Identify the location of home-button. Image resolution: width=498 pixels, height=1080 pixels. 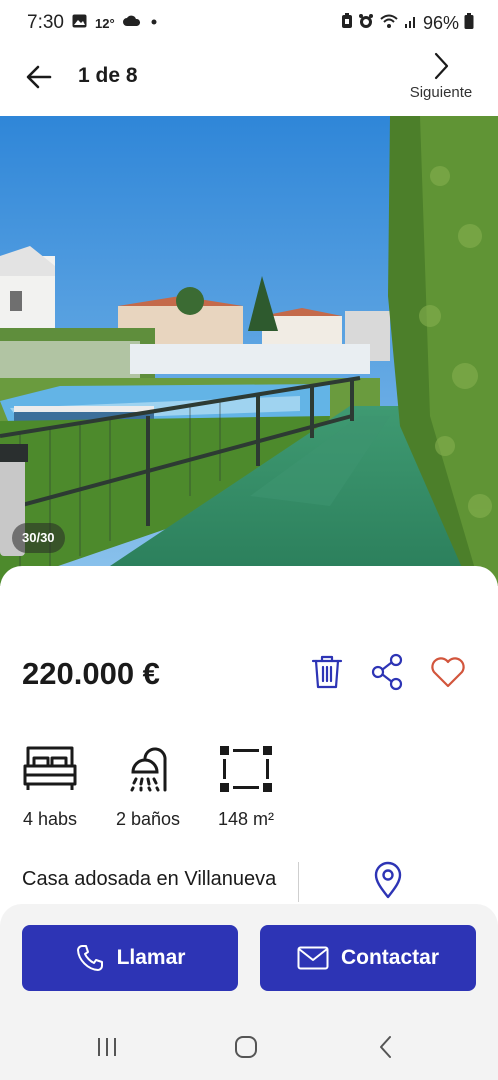
(246, 1047).